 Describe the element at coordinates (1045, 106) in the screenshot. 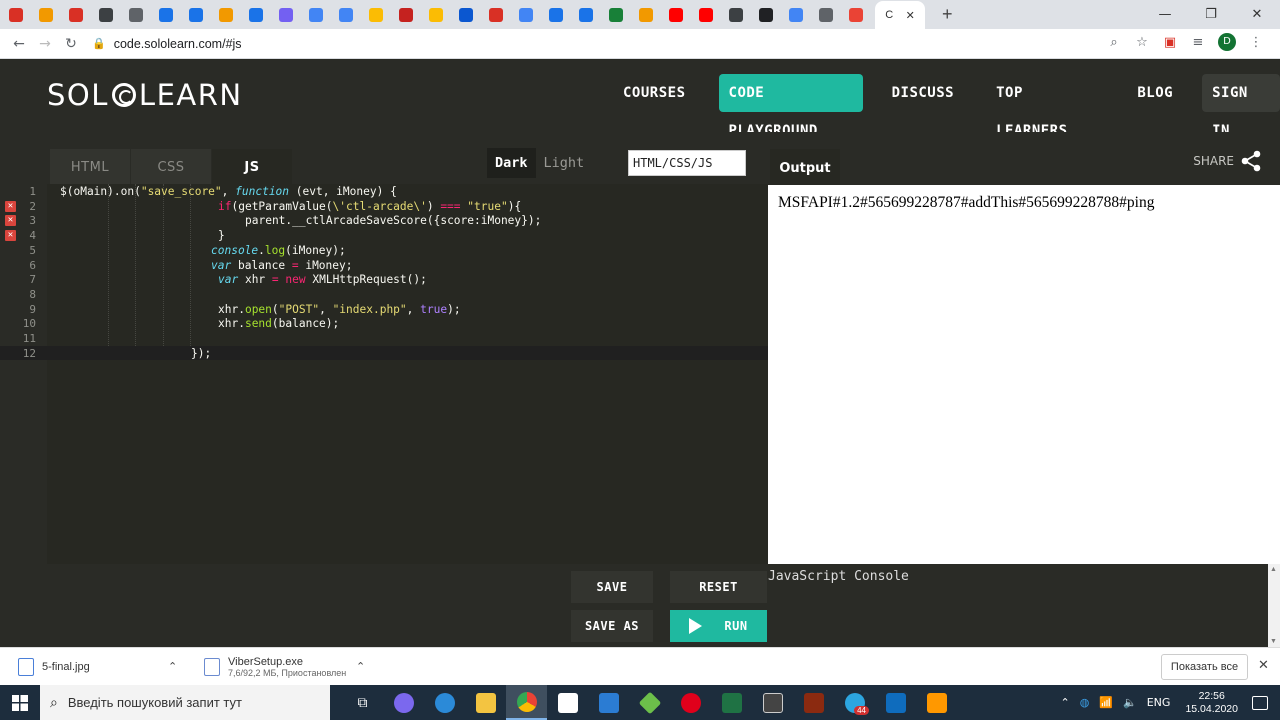

I see `nav-top-learners: TOP LEARNERS` at that location.